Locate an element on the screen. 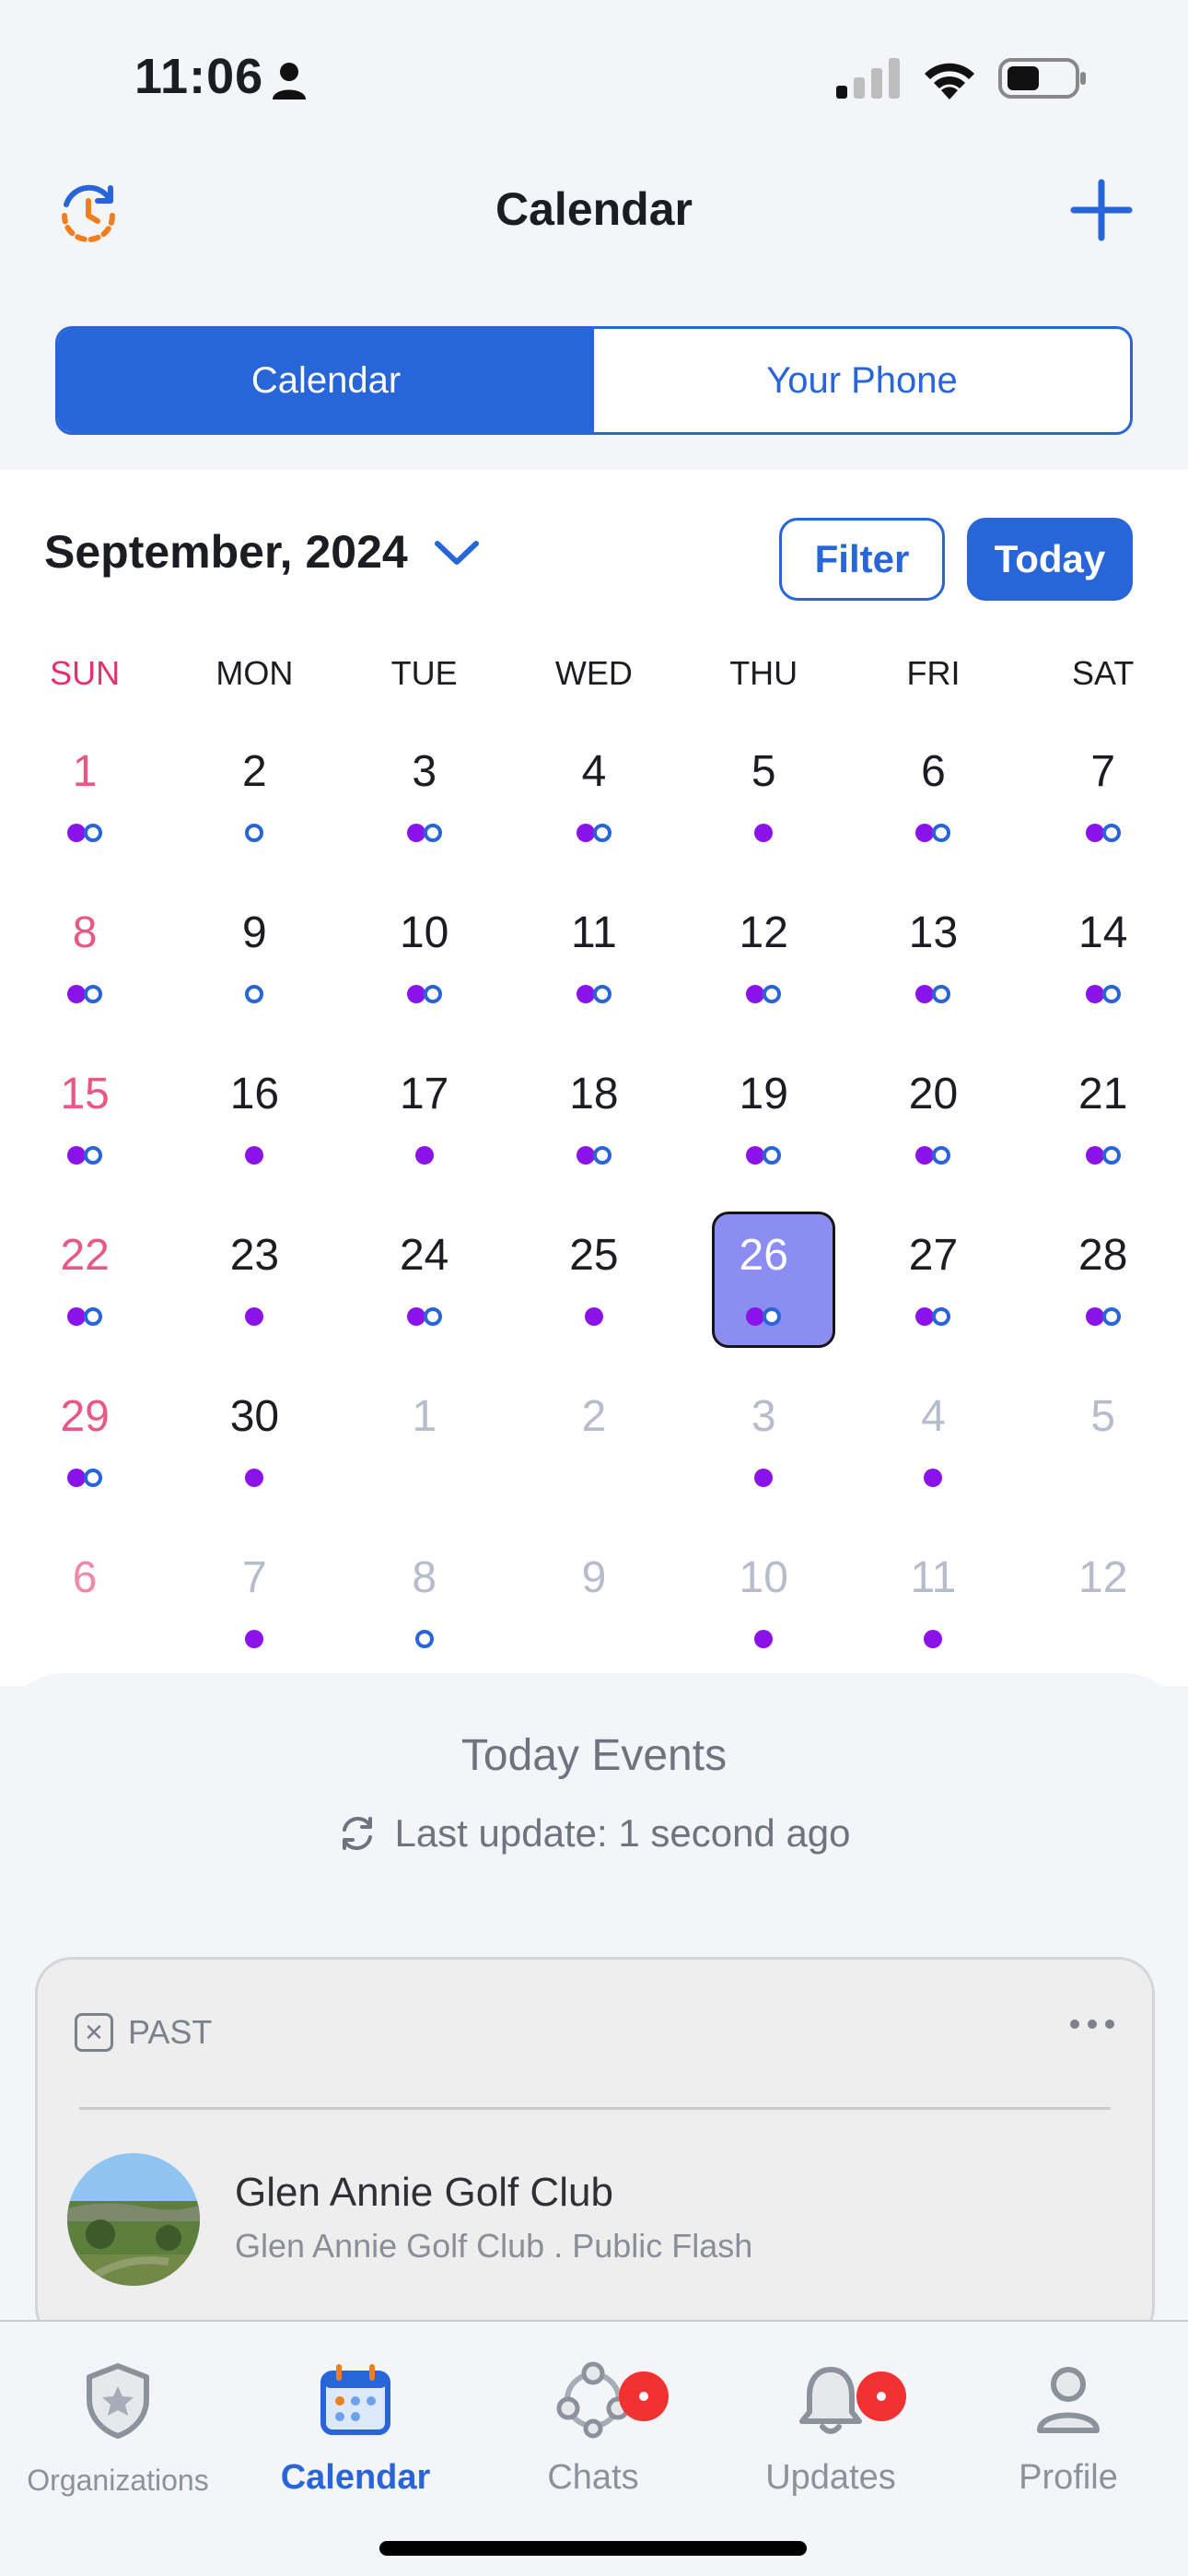  battery-icon is located at coordinates (1042, 78).